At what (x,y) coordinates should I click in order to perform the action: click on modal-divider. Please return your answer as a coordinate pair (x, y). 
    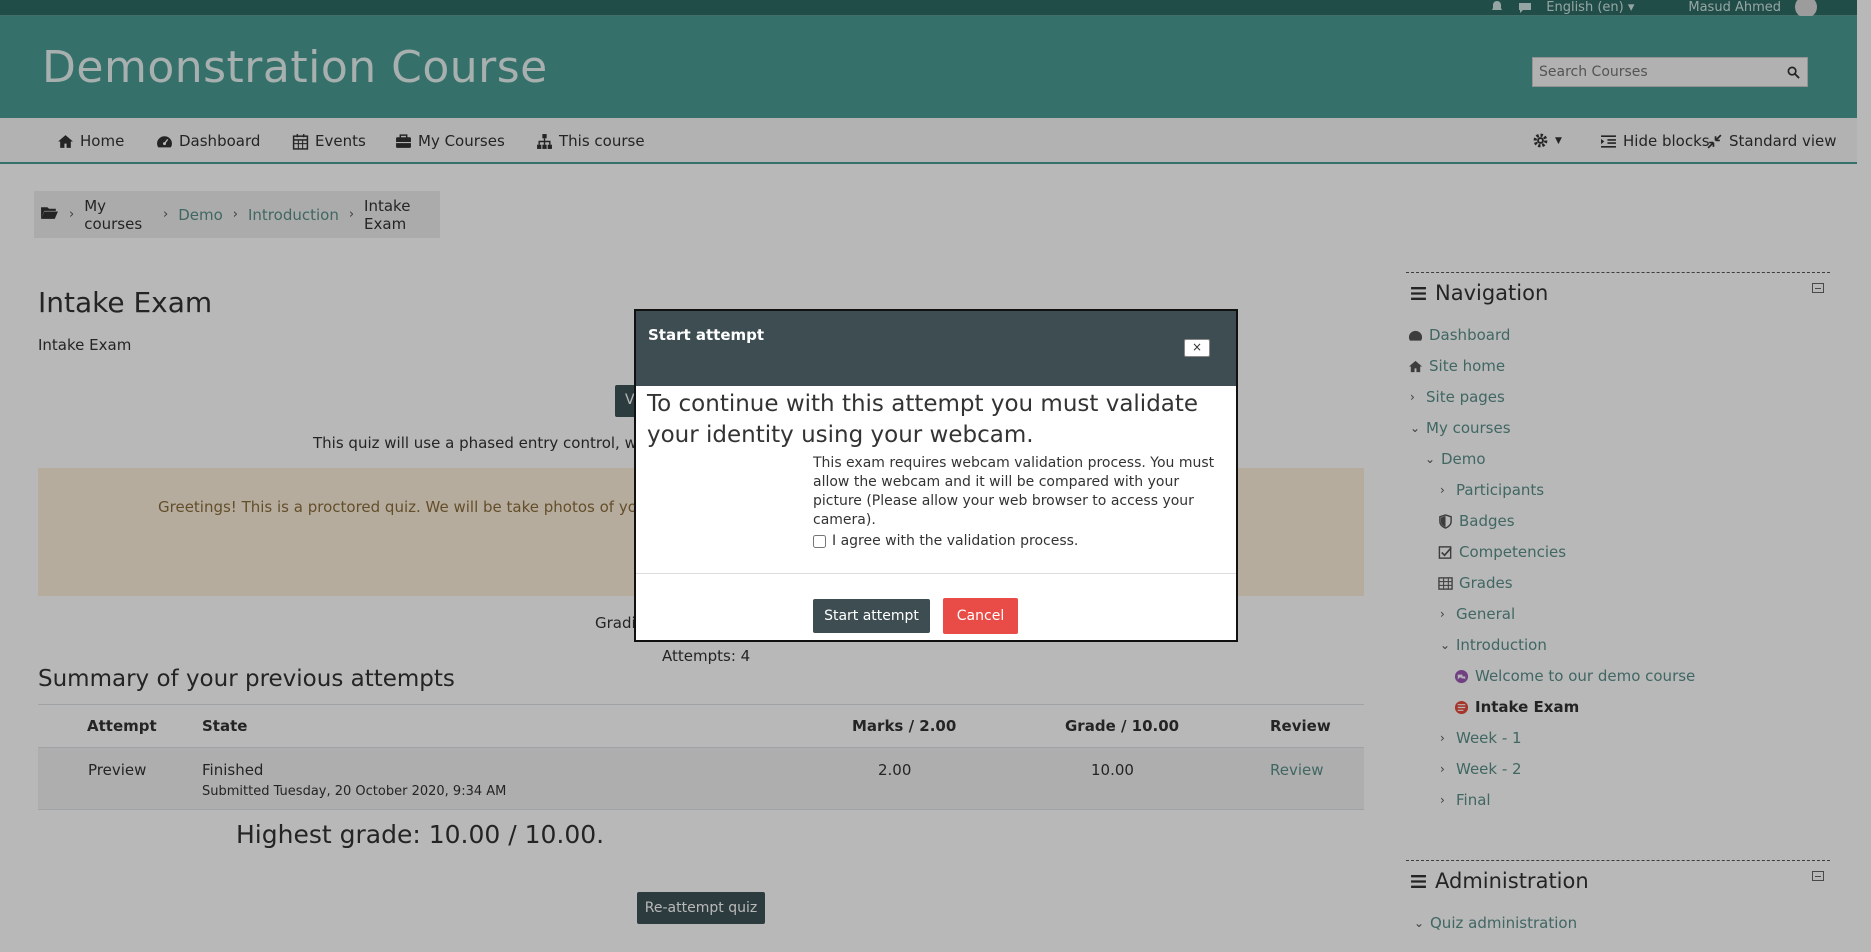
    Looking at the image, I should click on (936, 573).